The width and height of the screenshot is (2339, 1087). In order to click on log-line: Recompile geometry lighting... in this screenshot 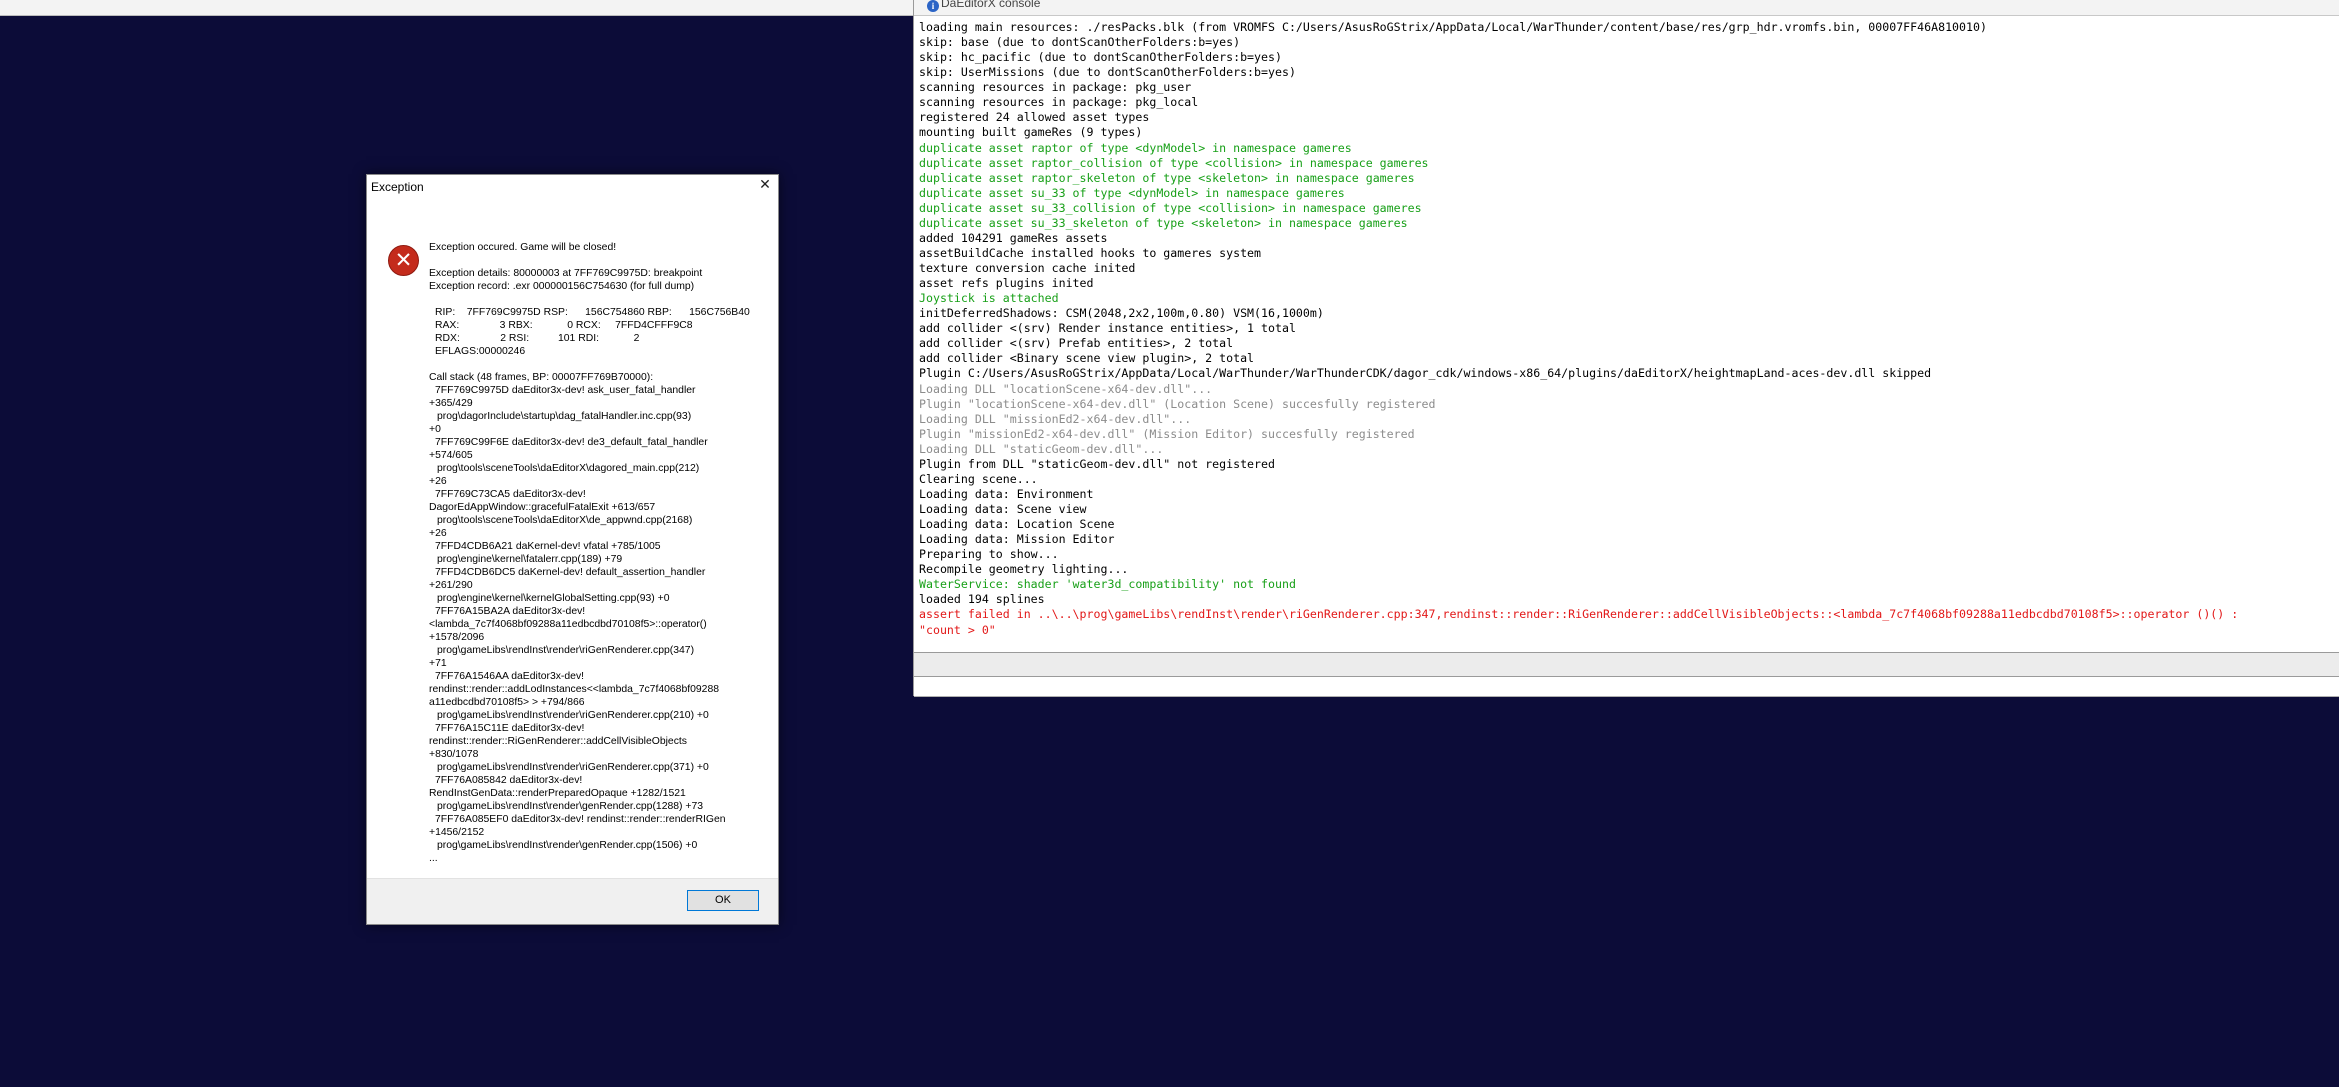, I will do `click(1024, 569)`.